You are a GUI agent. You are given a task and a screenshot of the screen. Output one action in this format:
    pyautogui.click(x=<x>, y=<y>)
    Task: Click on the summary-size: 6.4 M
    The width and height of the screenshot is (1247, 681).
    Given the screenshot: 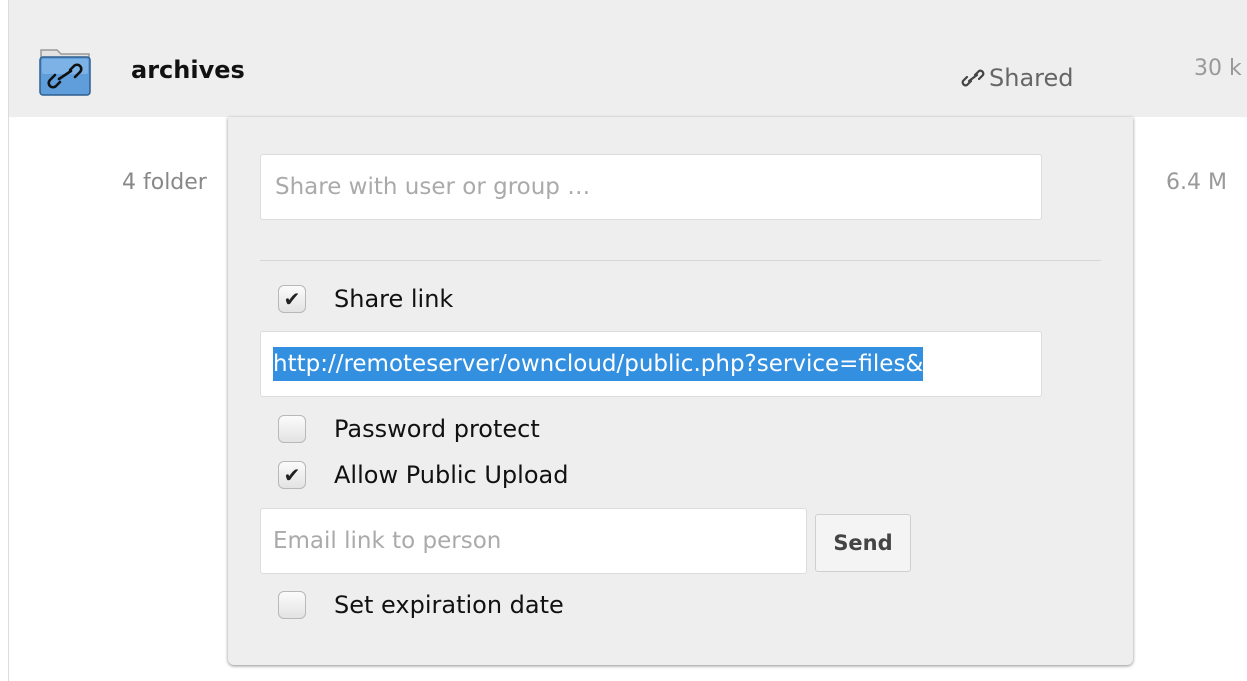 What is the action you would take?
    pyautogui.click(x=1196, y=182)
    